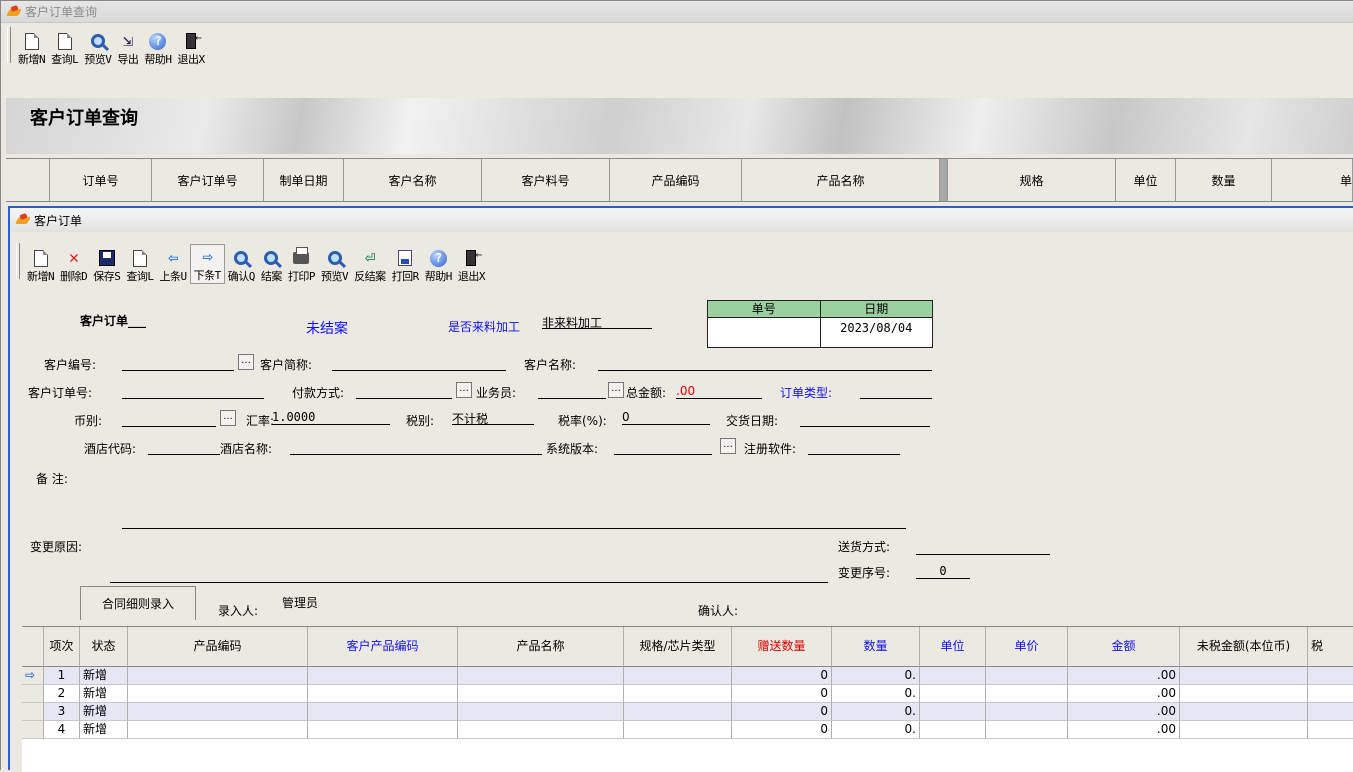 This screenshot has width=1353, height=772. I want to click on order-type-field, so click(896, 391).